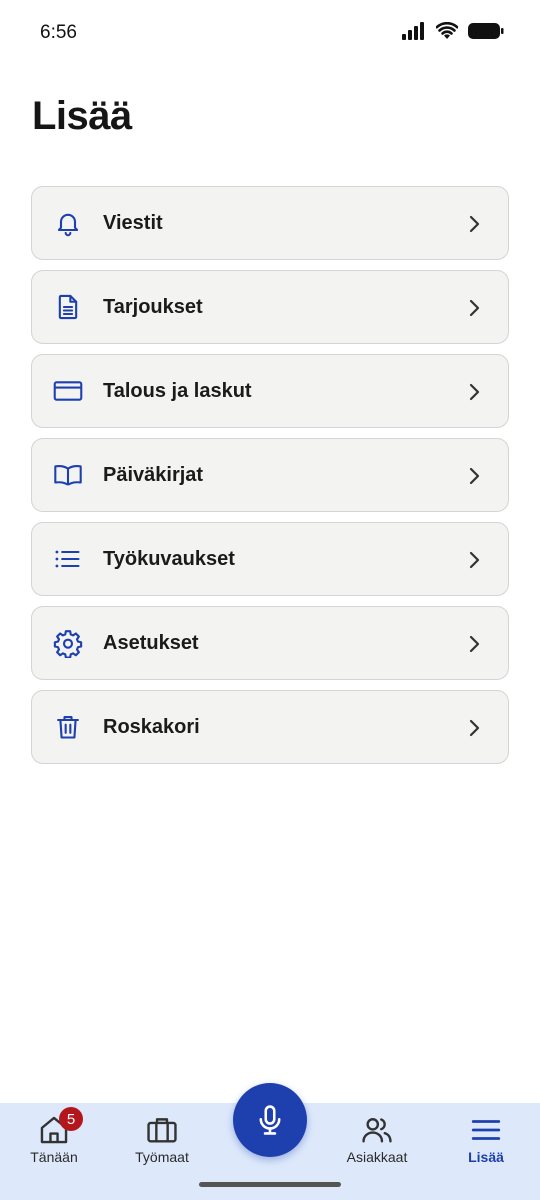 The height and width of the screenshot is (1200, 540). What do you see at coordinates (133, 222) in the screenshot?
I see `menu-item-label: Viestit` at bounding box center [133, 222].